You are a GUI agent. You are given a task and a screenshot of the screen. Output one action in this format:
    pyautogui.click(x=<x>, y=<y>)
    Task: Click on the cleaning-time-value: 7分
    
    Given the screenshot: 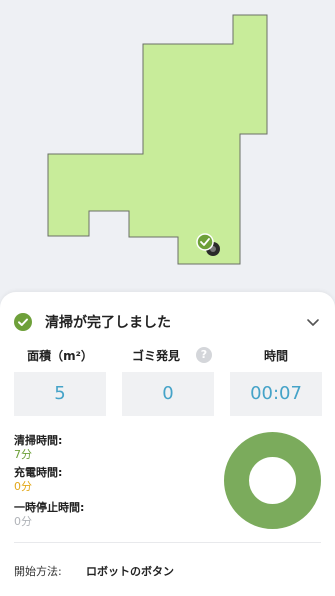 What is the action you would take?
    pyautogui.click(x=23, y=454)
    